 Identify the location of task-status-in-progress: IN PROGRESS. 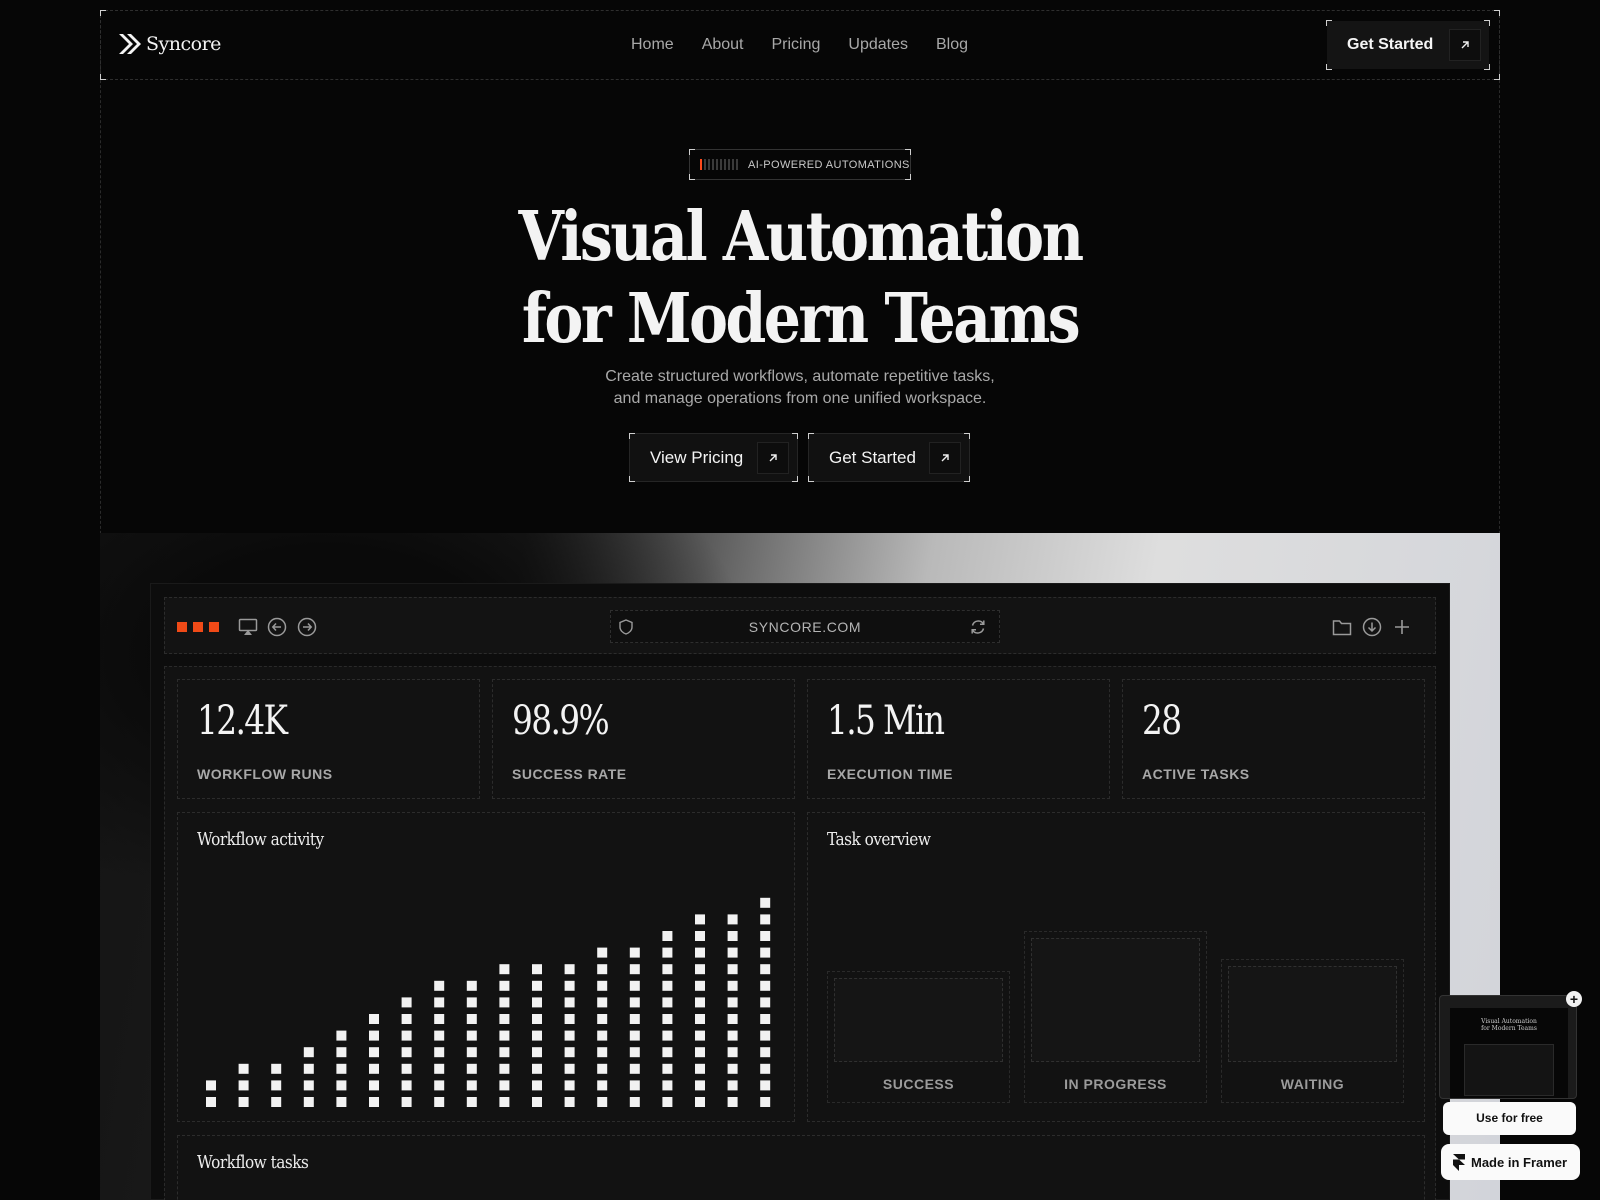
(1115, 1017).